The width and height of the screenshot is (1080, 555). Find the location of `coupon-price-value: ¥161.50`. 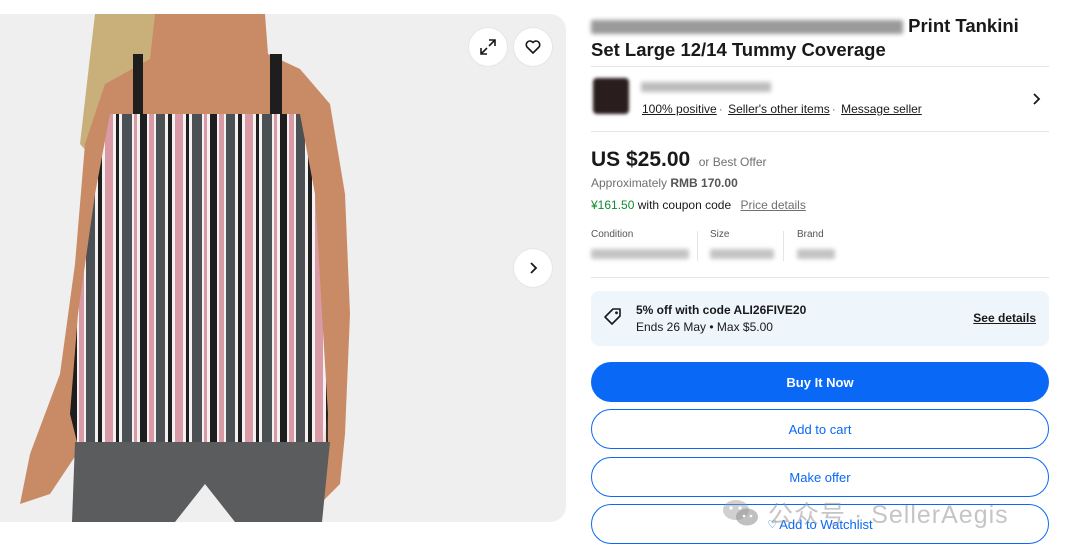

coupon-price-value: ¥161.50 is located at coordinates (613, 205).